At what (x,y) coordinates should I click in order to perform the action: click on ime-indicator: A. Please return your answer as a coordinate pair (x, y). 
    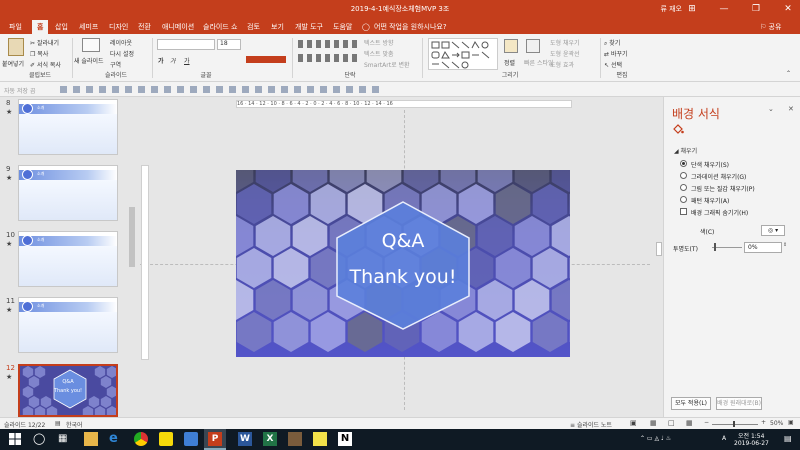
    Looking at the image, I should click on (724, 438).